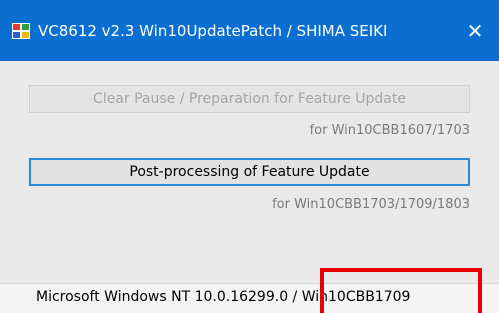 The width and height of the screenshot is (499, 313). What do you see at coordinates (475, 31) in the screenshot?
I see `close-icon: ✕` at bounding box center [475, 31].